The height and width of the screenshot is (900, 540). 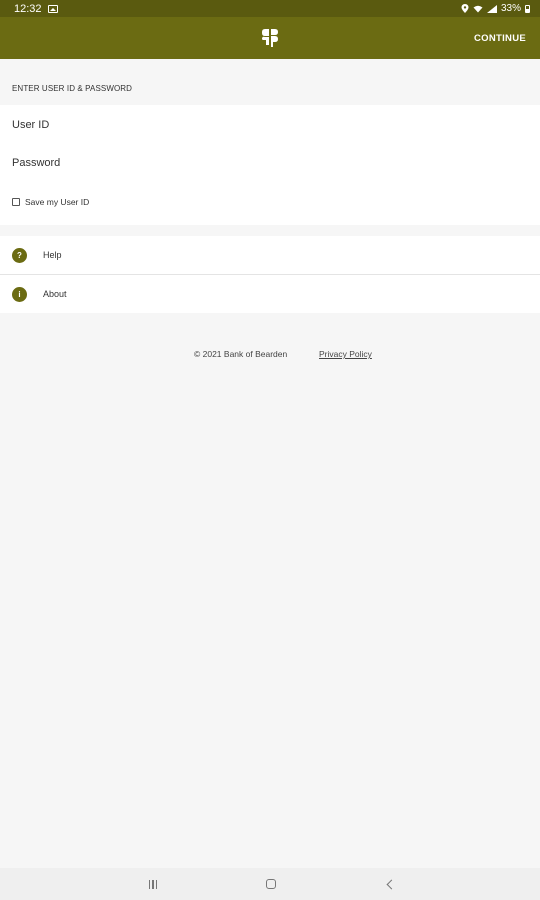 I want to click on back-icon, so click(x=391, y=884).